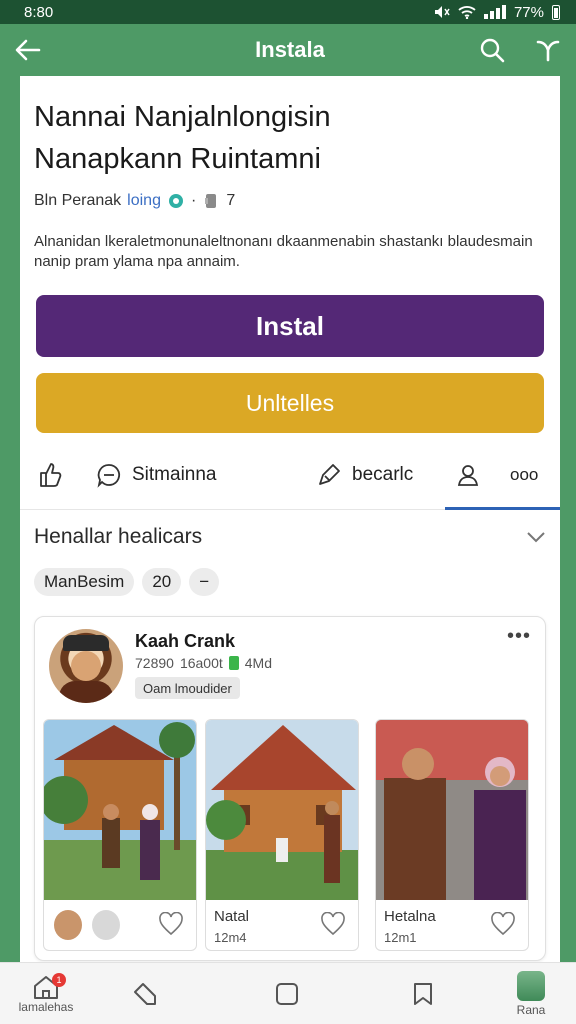  I want to click on developer-line: Bln Peranak loing · 7, so click(134, 201).